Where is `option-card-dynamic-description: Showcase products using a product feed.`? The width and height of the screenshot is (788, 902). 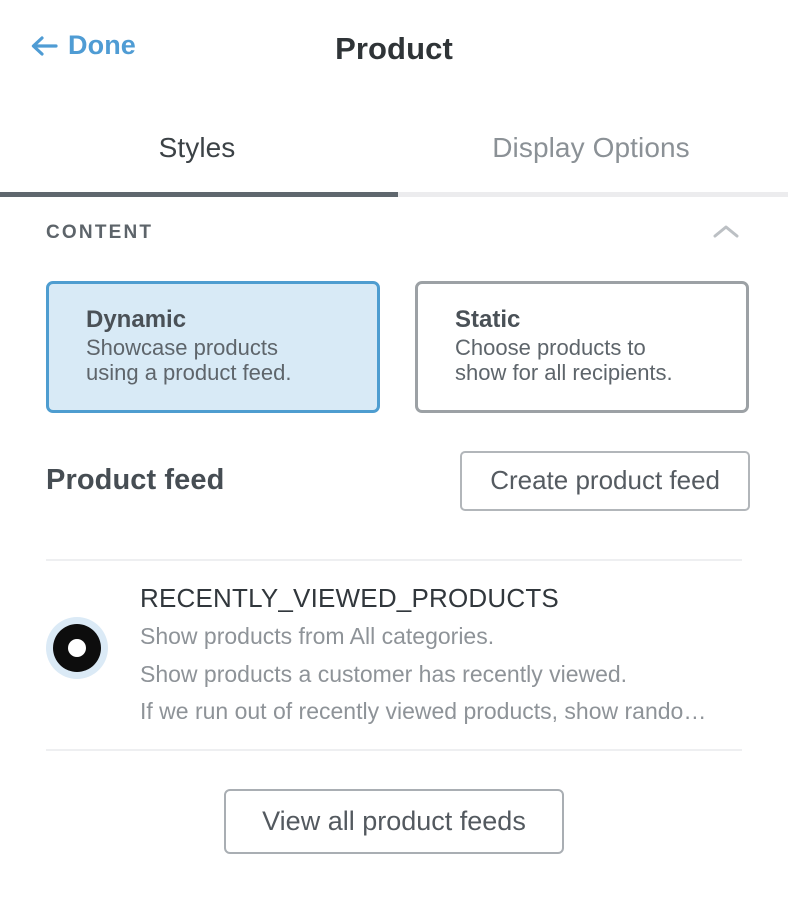
option-card-dynamic-description: Showcase products using a product feed. is located at coordinates (189, 360).